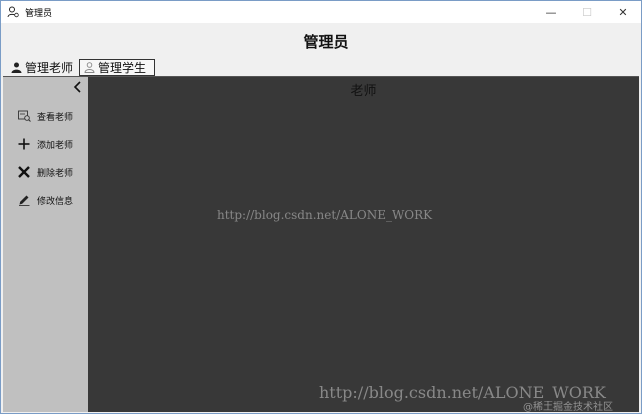 The width and height of the screenshot is (642, 414). What do you see at coordinates (24, 172) in the screenshot?
I see `close-icon` at bounding box center [24, 172].